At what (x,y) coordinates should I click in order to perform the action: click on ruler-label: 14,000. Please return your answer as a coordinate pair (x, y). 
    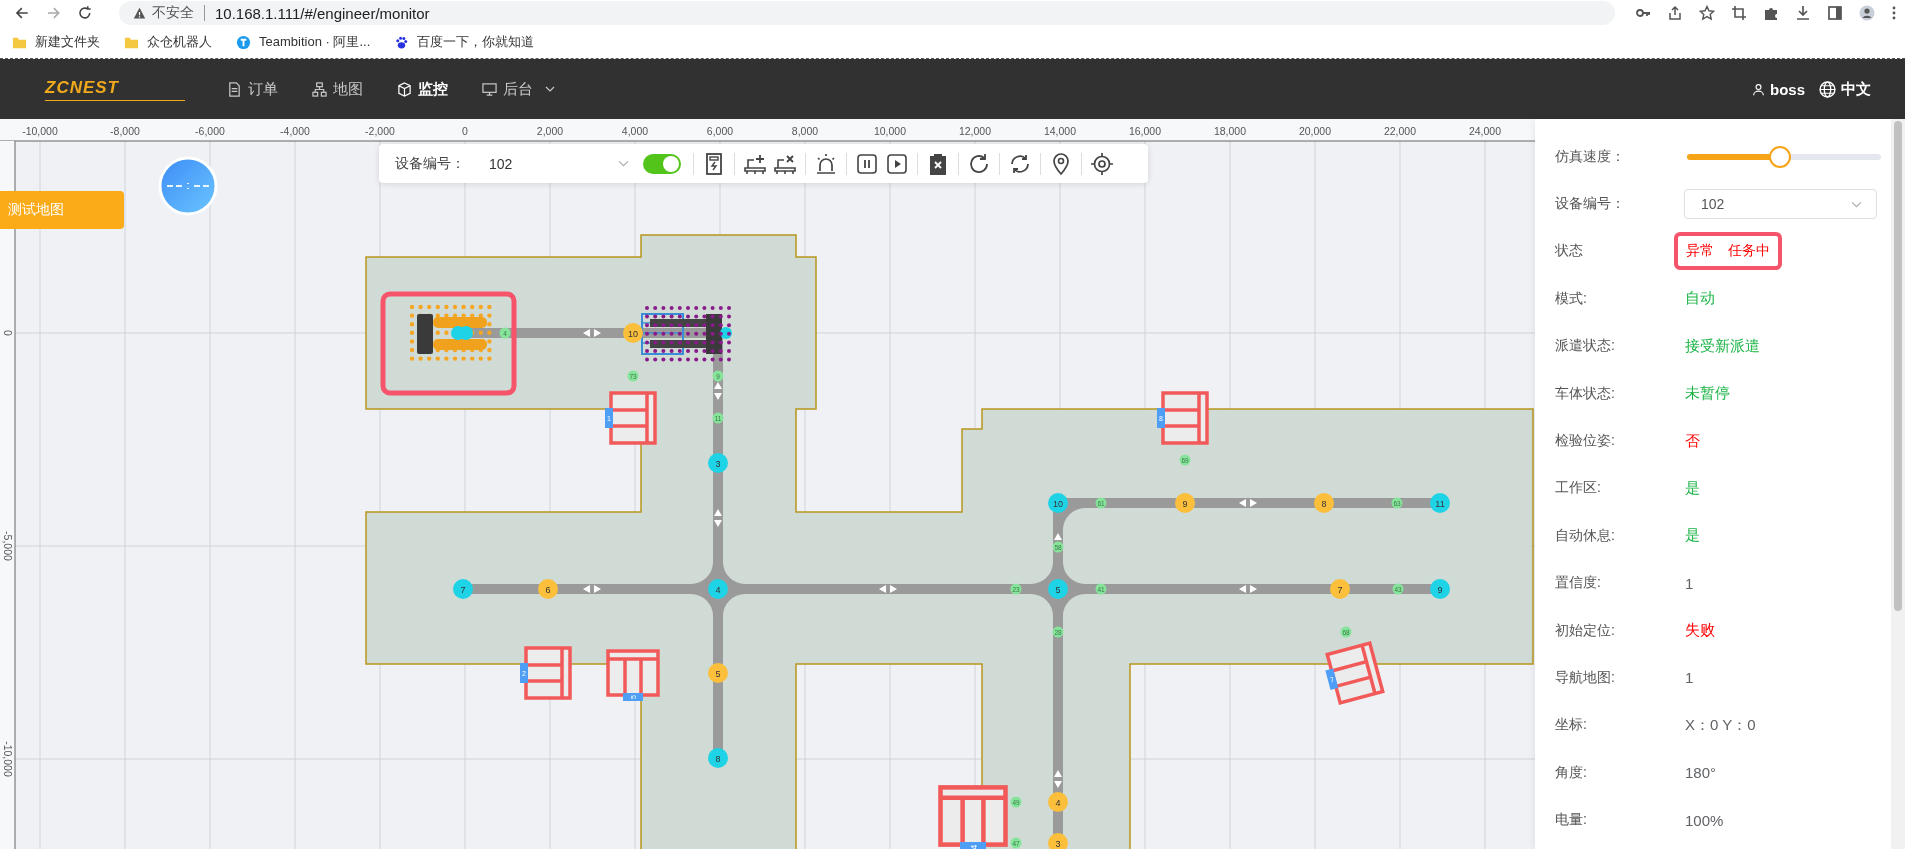
    Looking at the image, I should click on (1060, 131).